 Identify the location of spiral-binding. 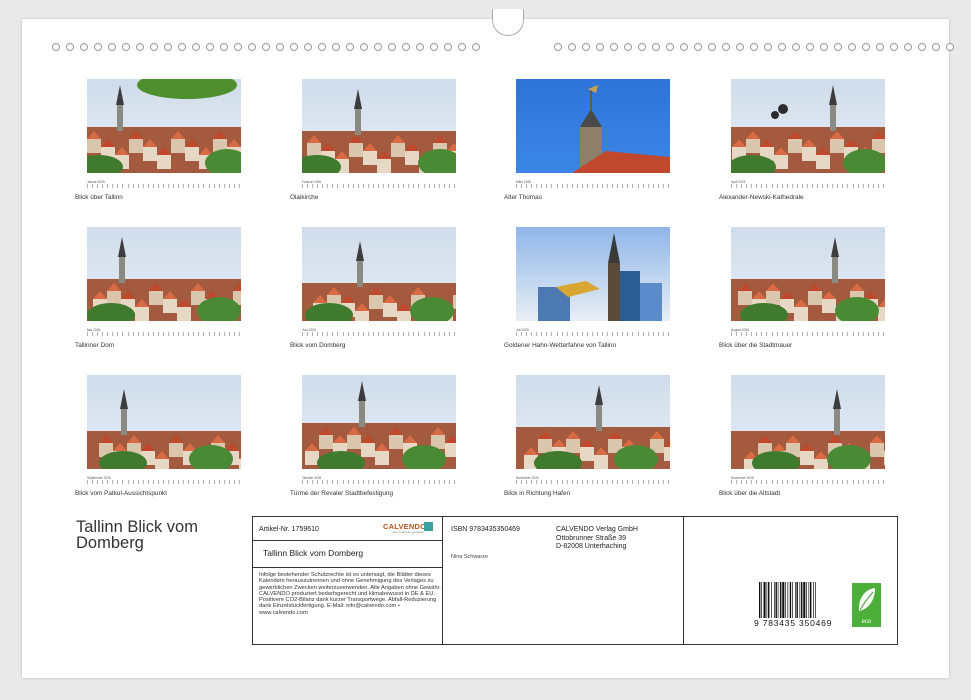
(503, 49).